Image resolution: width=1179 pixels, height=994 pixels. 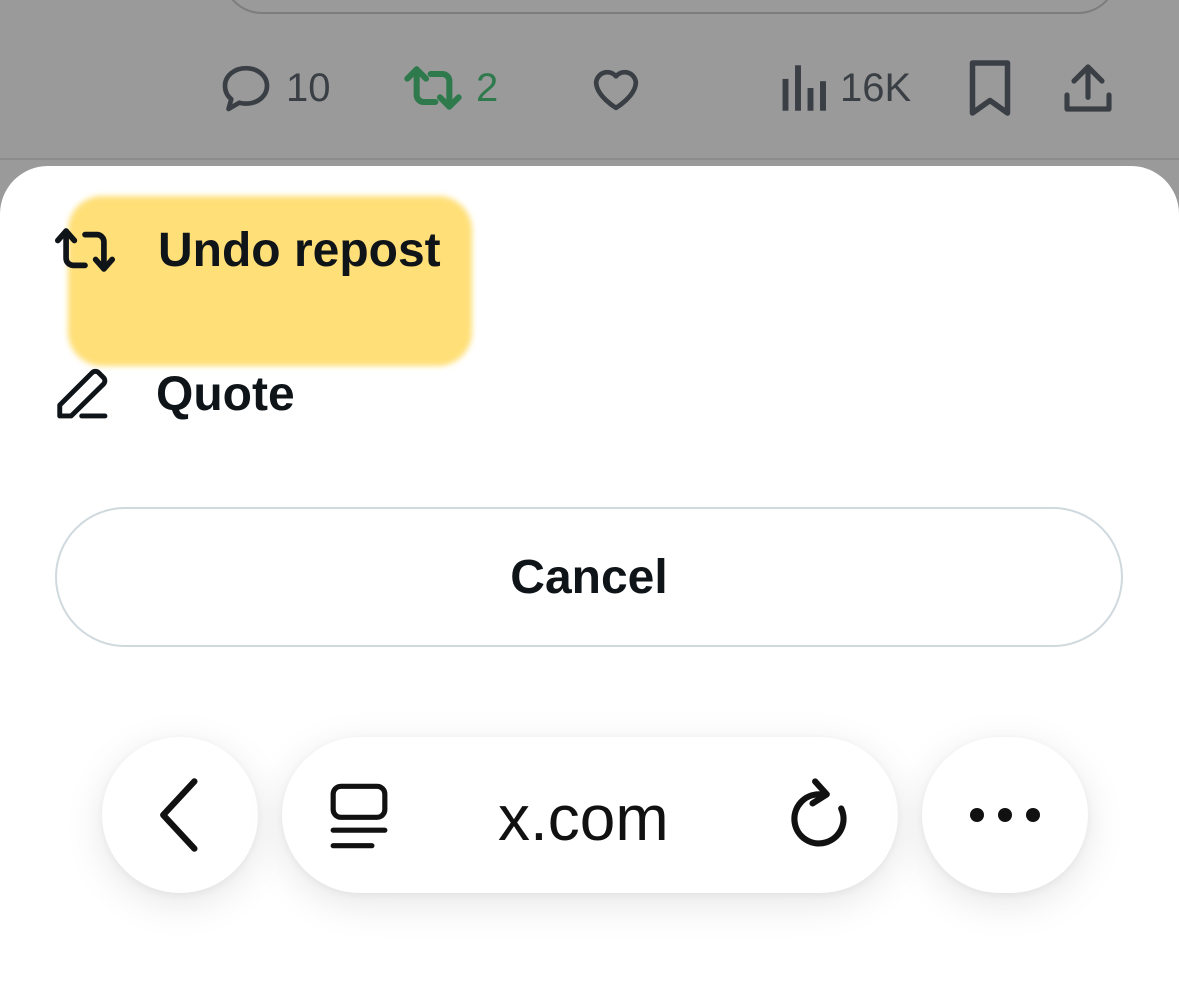 What do you see at coordinates (246, 88) in the screenshot?
I see `reply-icon` at bounding box center [246, 88].